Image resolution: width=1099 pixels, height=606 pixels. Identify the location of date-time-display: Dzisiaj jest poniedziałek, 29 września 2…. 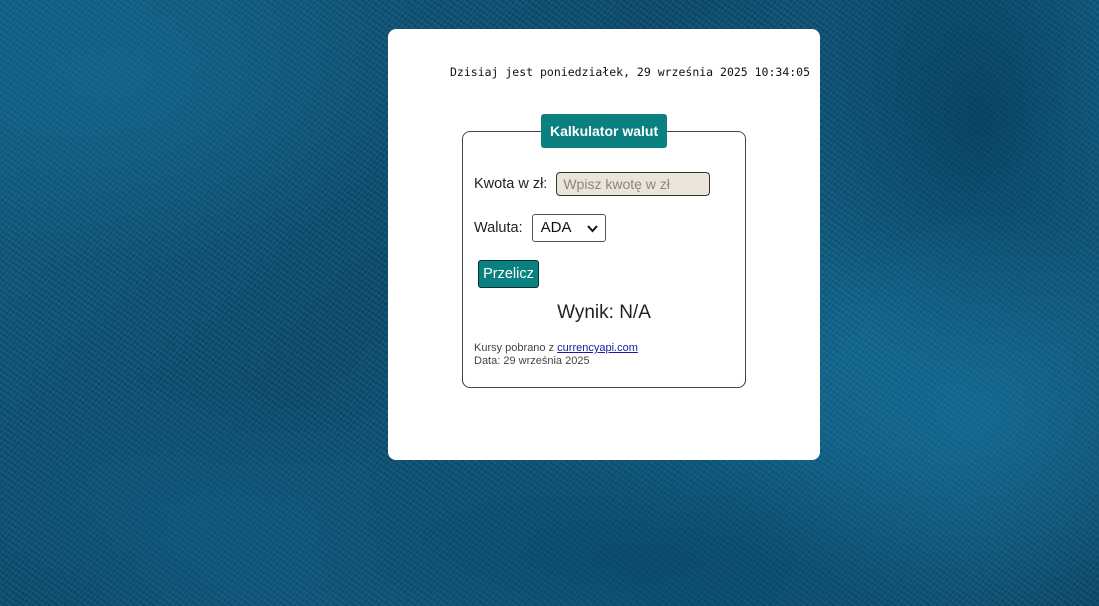
(630, 72).